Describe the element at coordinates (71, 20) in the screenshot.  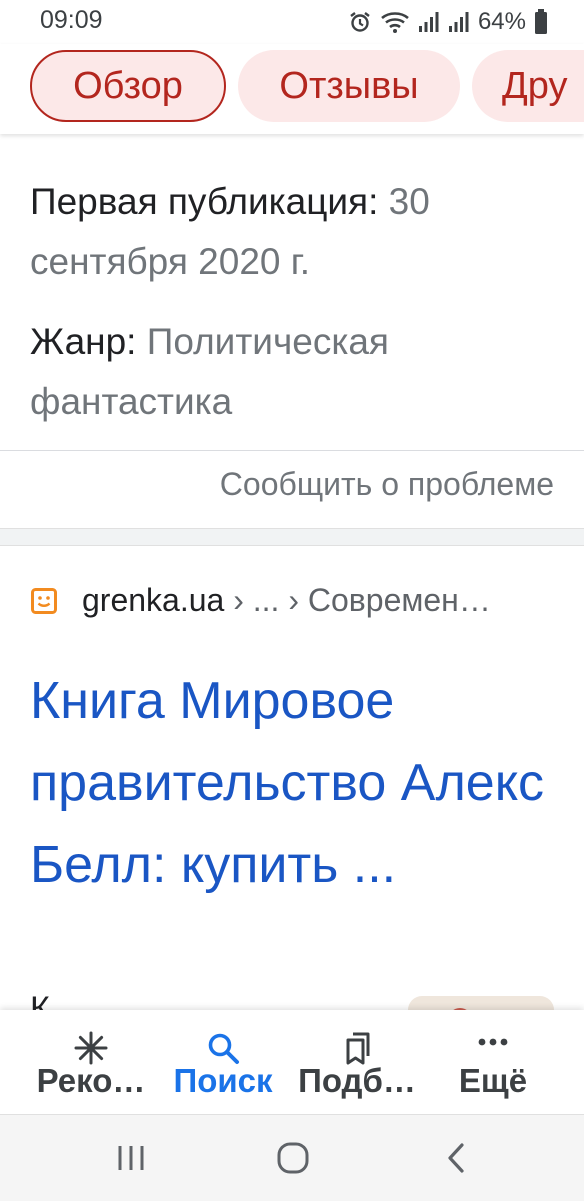
I see `status-time: 09:09` at that location.